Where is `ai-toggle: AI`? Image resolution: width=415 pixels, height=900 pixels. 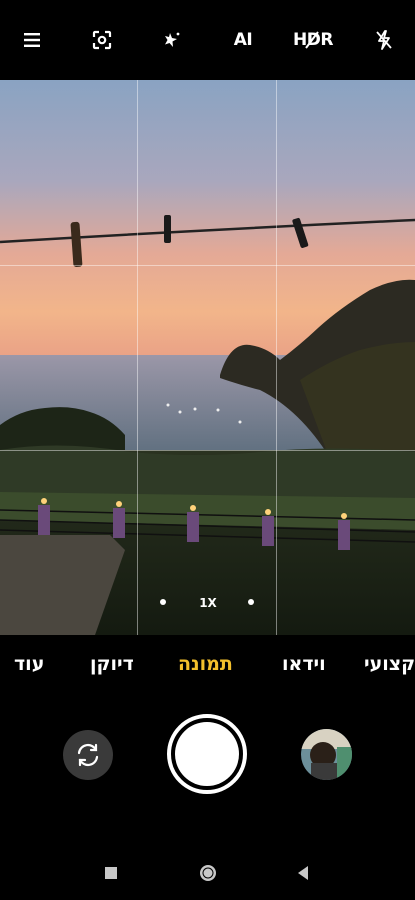
ai-toggle: AI is located at coordinates (243, 40).